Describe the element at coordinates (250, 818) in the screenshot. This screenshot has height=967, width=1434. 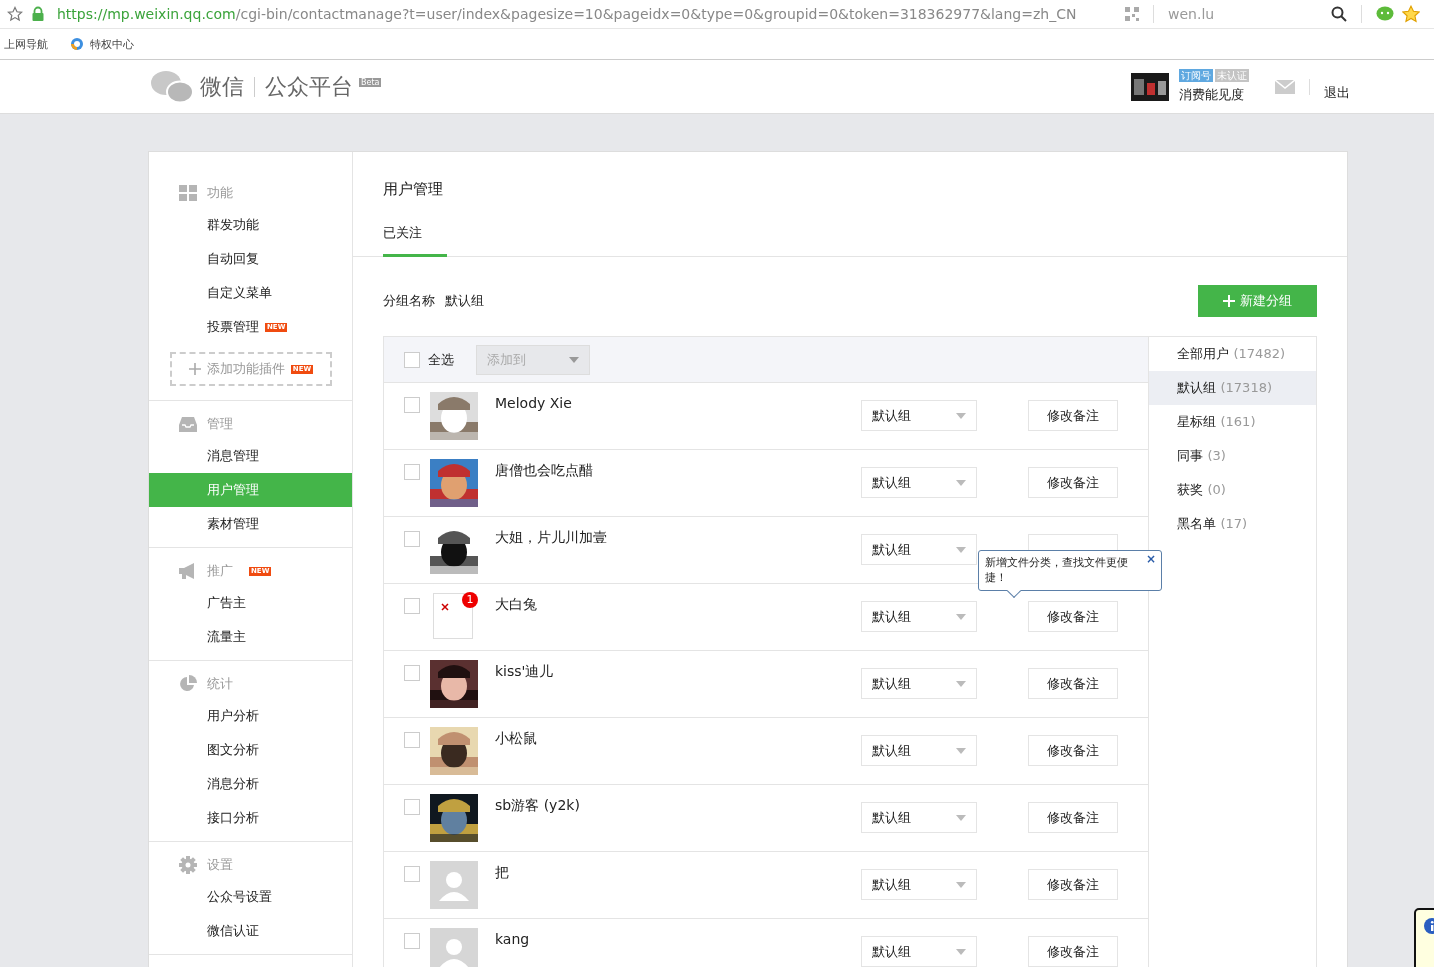
I see `nav-item: 接口分析` at that location.